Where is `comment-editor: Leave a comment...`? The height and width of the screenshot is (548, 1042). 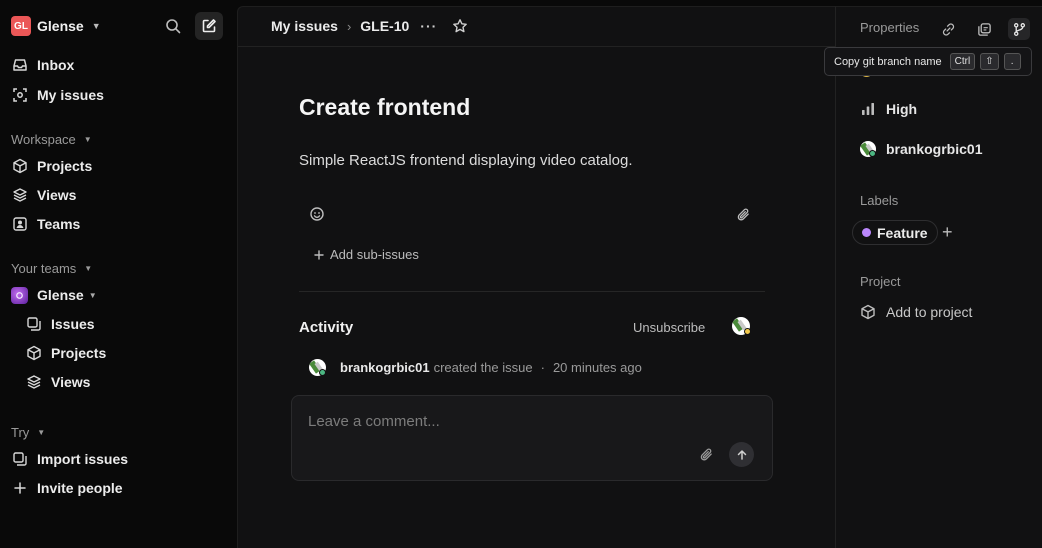
comment-editor: Leave a comment... is located at coordinates (532, 438).